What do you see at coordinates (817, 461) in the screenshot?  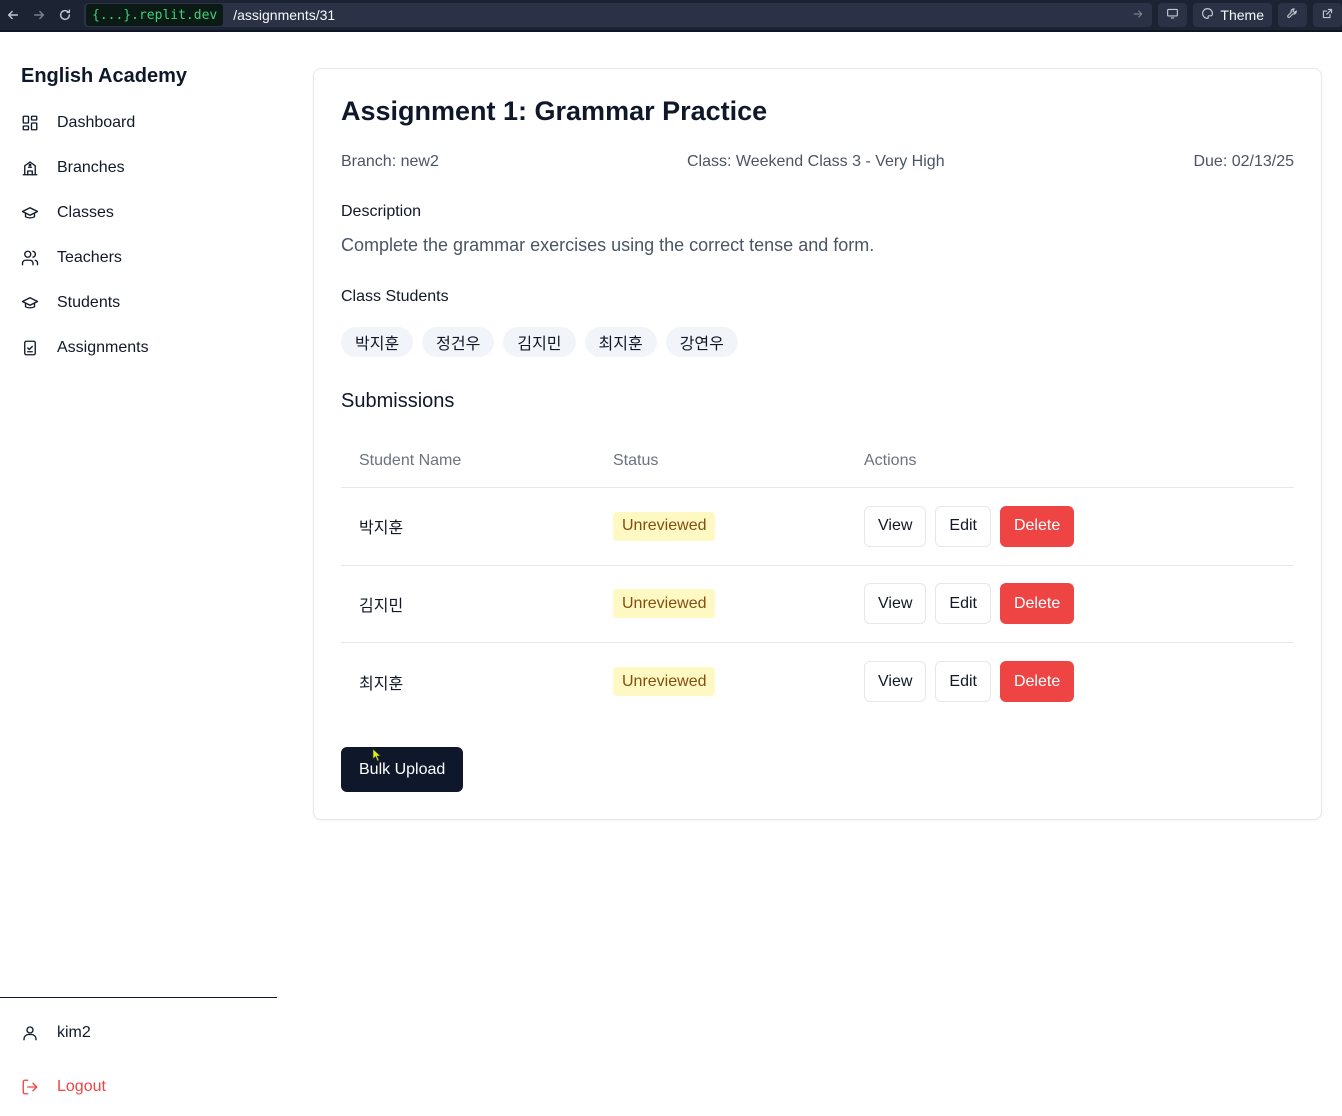 I see `table-header: Student Name Status Actions` at bounding box center [817, 461].